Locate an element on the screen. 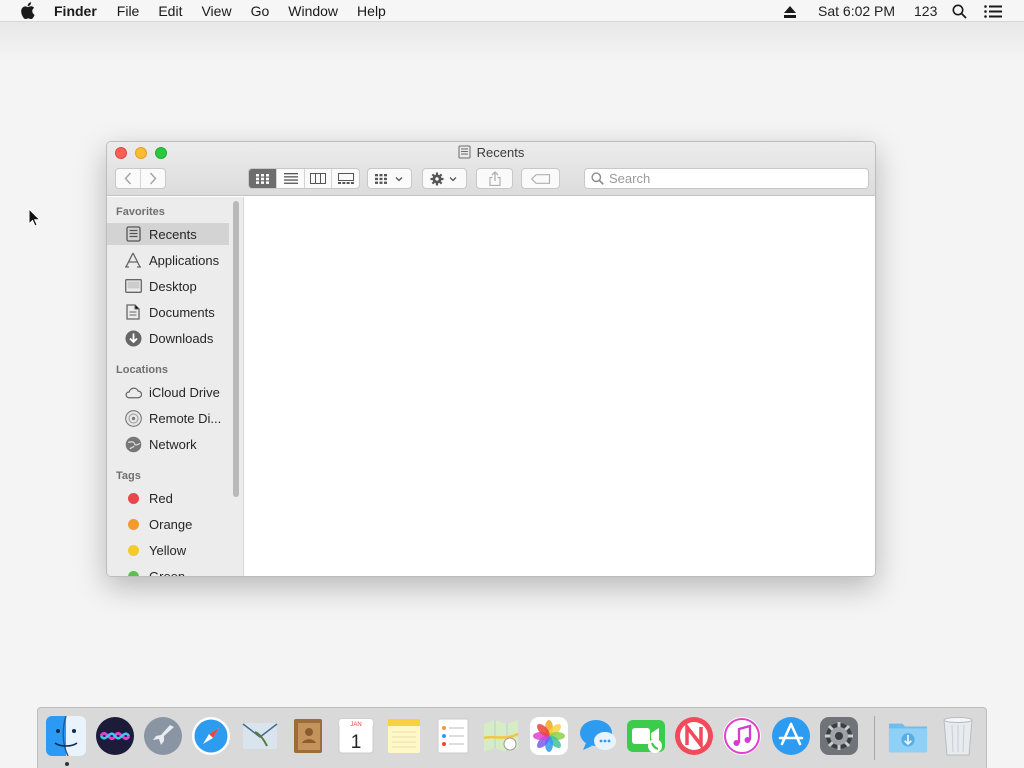  calendar-icon: JAN 1 is located at coordinates (356, 736).